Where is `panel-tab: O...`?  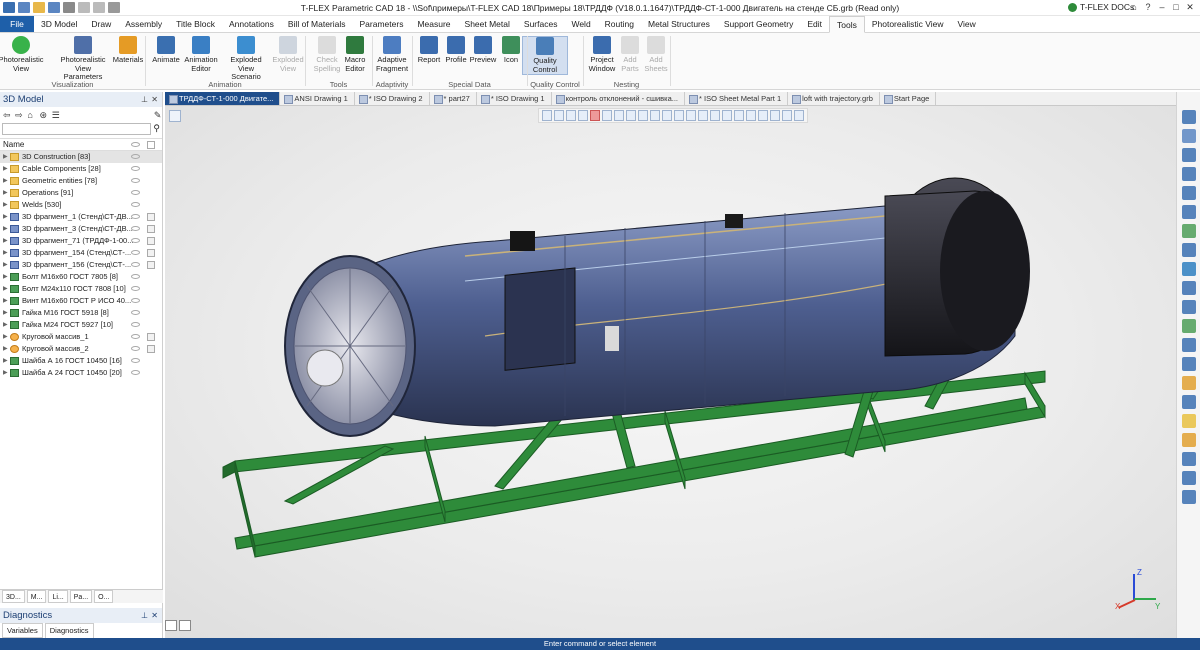 panel-tab: O... is located at coordinates (104, 596).